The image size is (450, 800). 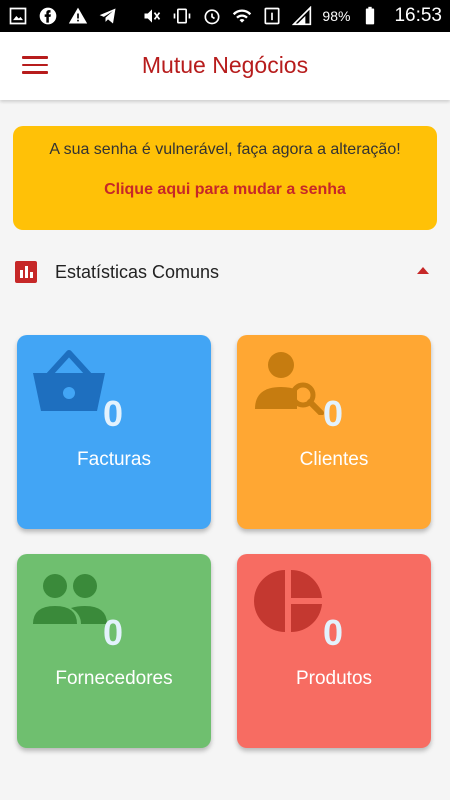 I want to click on change-password-link: Clique aqui para mudar a senha, so click(x=225, y=190).